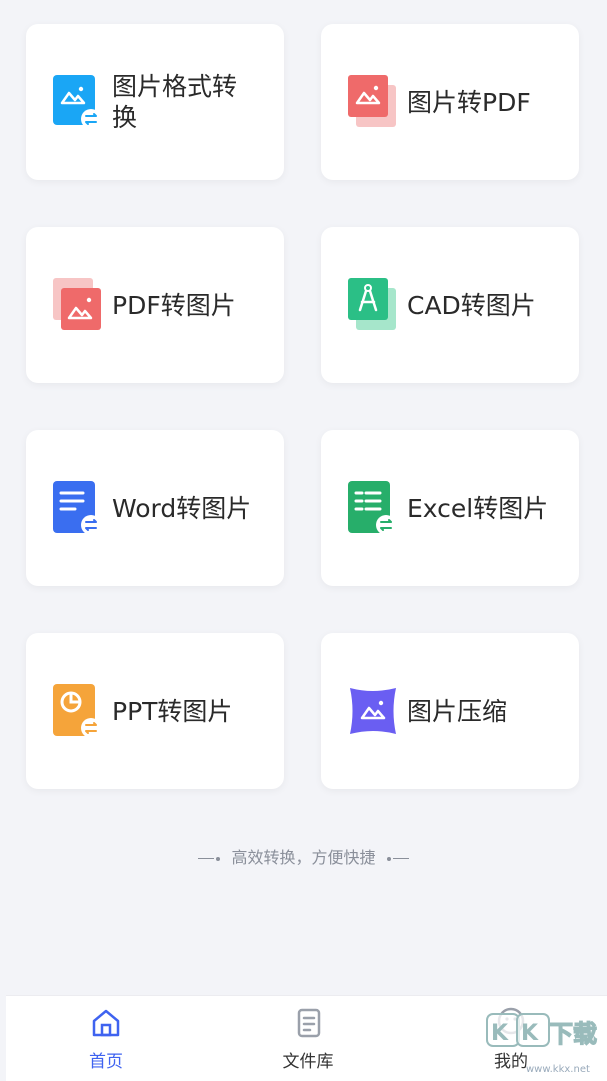 This screenshot has width=607, height=1081. I want to click on excel-to-image-icon, so click(372, 508).